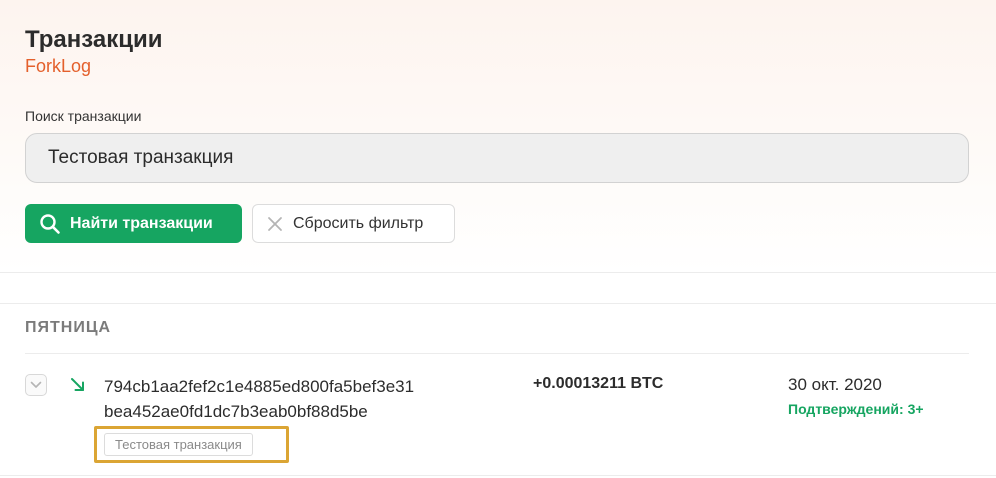 This screenshot has height=478, width=996. What do you see at coordinates (236, 411) in the screenshot?
I see `transaction-hash-line: bea452ae0fd1dc7b3eab0bf88d5be` at bounding box center [236, 411].